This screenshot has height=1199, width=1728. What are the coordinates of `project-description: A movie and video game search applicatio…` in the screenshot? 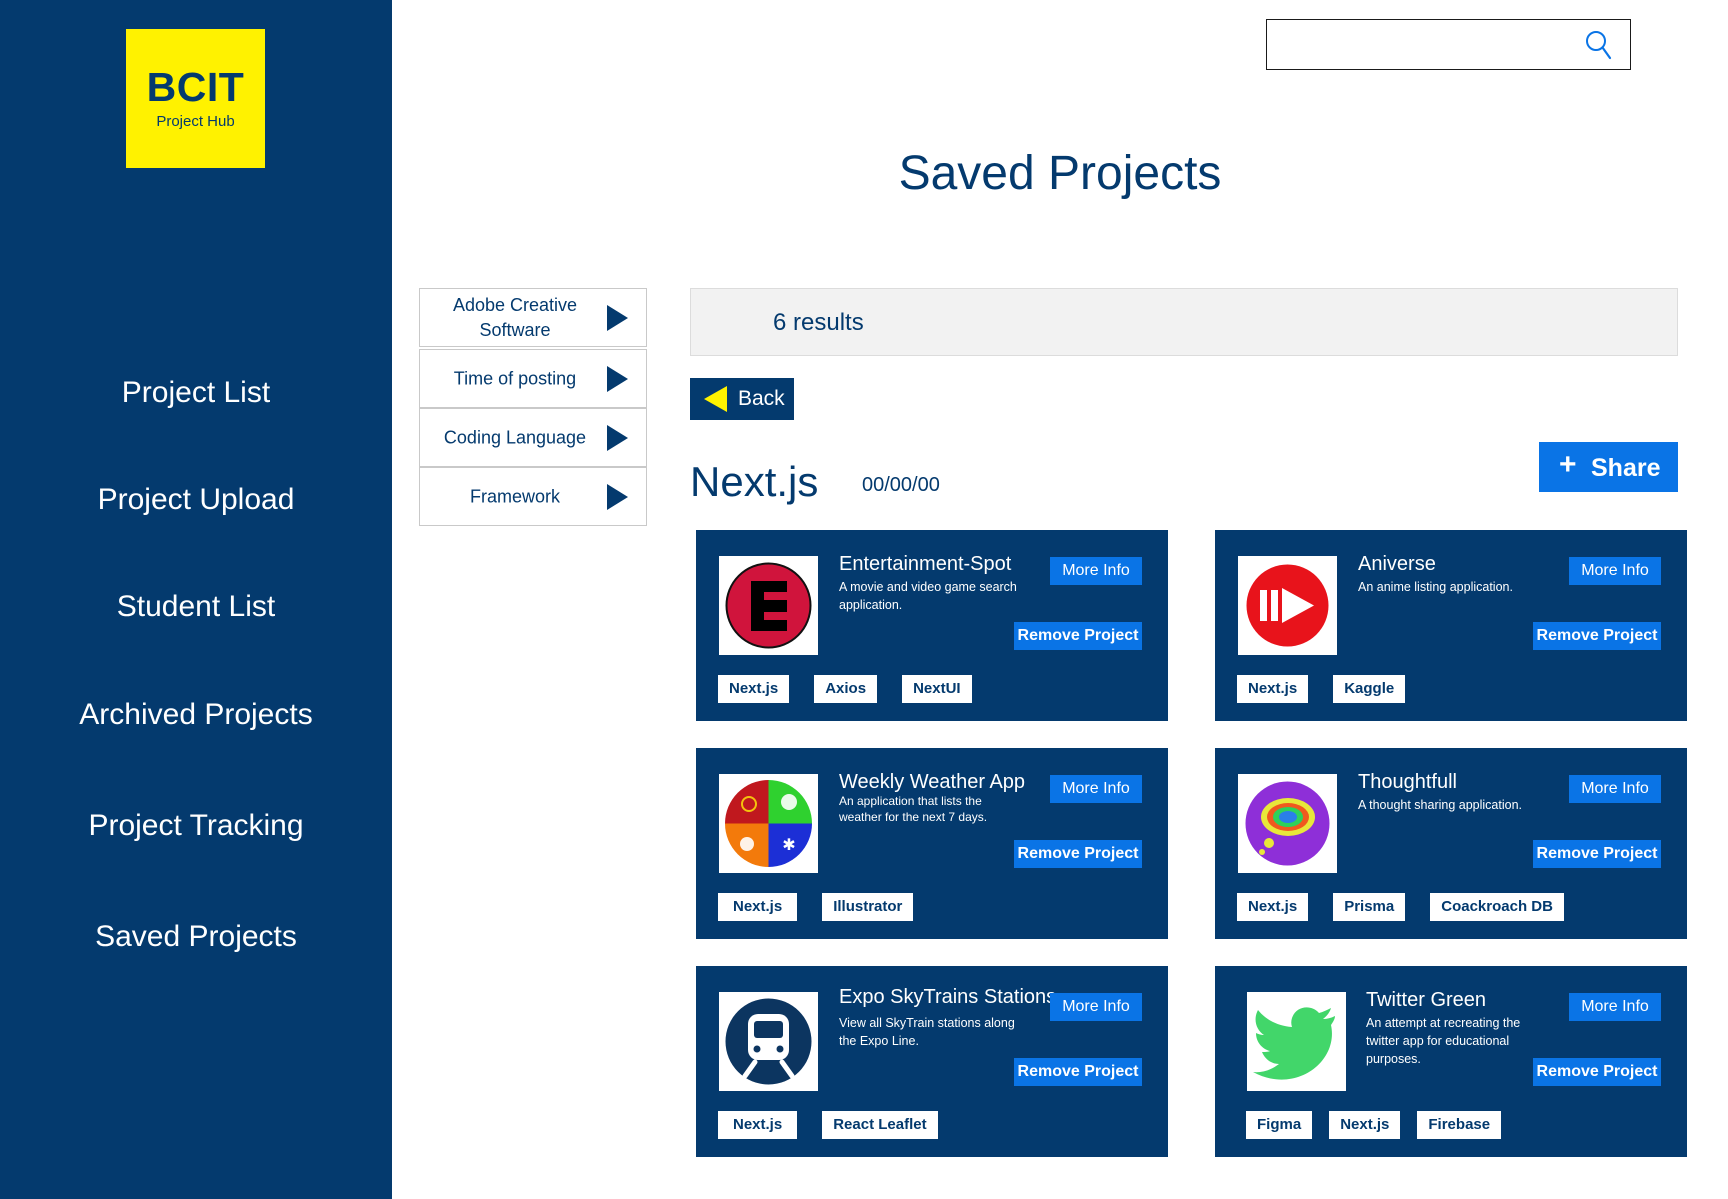 It's located at (928, 596).